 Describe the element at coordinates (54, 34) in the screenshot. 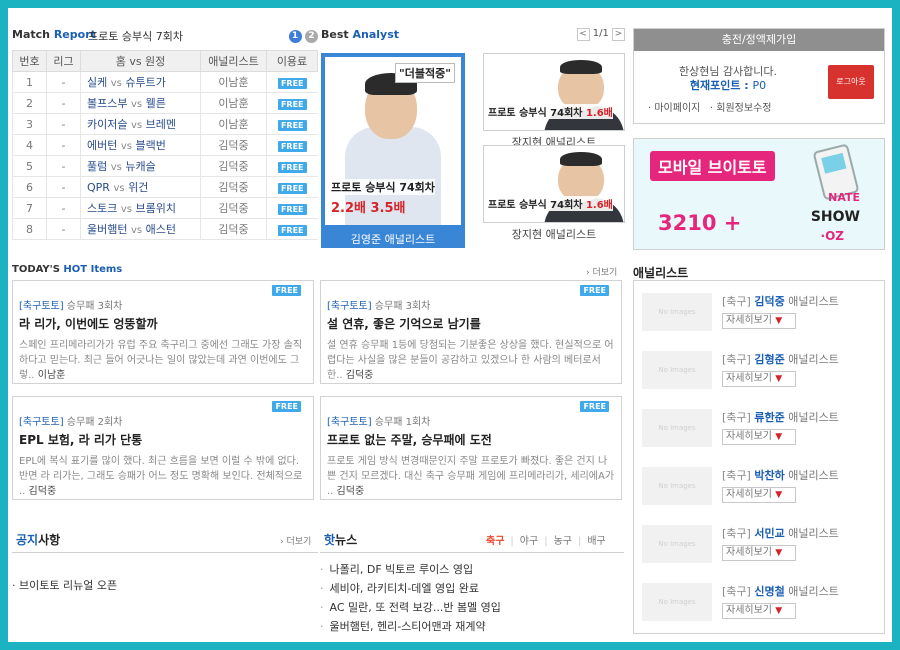

I see `match-report-title: Match Report` at that location.